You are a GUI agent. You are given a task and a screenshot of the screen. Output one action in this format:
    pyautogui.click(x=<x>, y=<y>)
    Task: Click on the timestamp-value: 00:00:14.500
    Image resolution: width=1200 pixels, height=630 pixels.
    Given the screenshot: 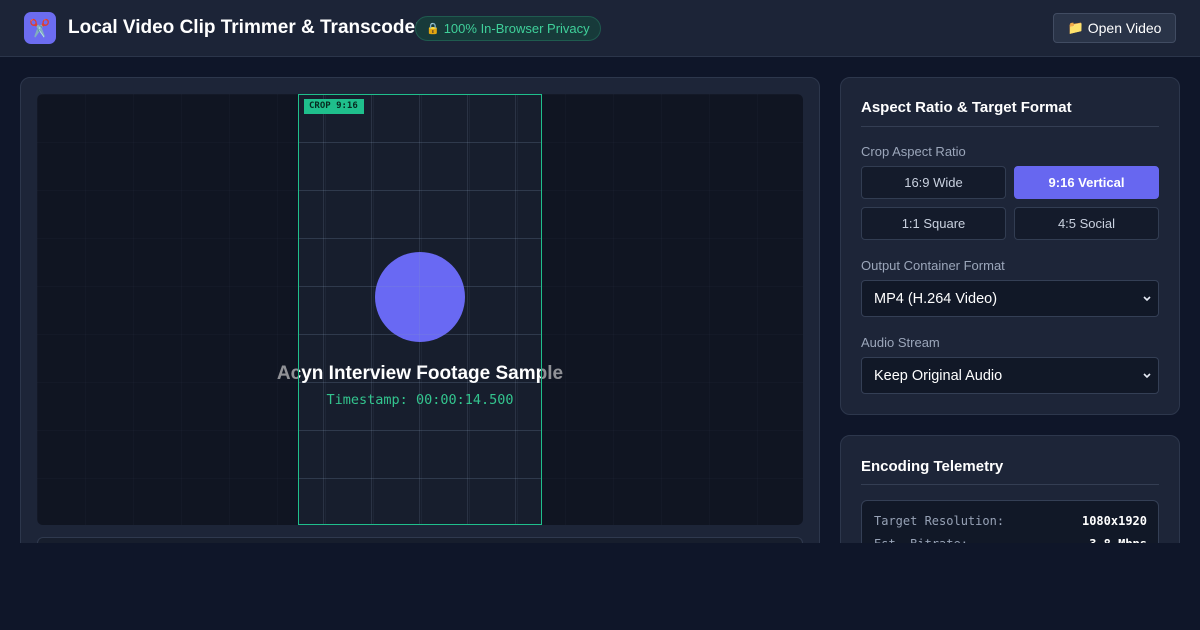 What is the action you would take?
    pyautogui.click(x=464, y=400)
    